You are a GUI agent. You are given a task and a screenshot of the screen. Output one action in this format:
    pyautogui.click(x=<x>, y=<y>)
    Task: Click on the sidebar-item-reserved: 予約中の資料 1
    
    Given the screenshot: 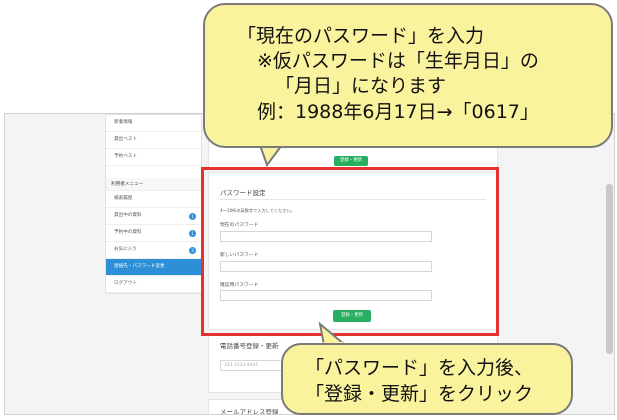 What is the action you would take?
    pyautogui.click(x=153, y=233)
    